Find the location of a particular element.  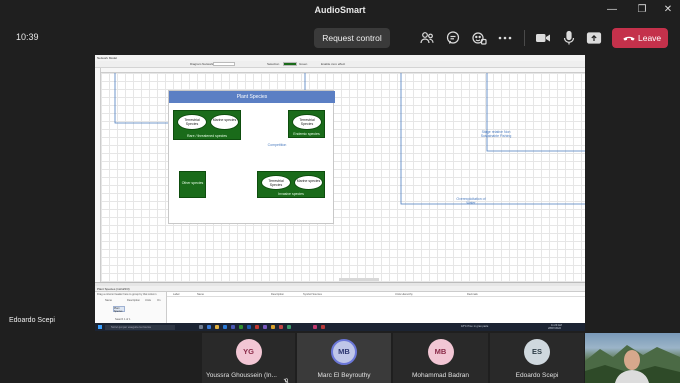

col-units: Units Hierarchy is located at coordinates (404, 294).